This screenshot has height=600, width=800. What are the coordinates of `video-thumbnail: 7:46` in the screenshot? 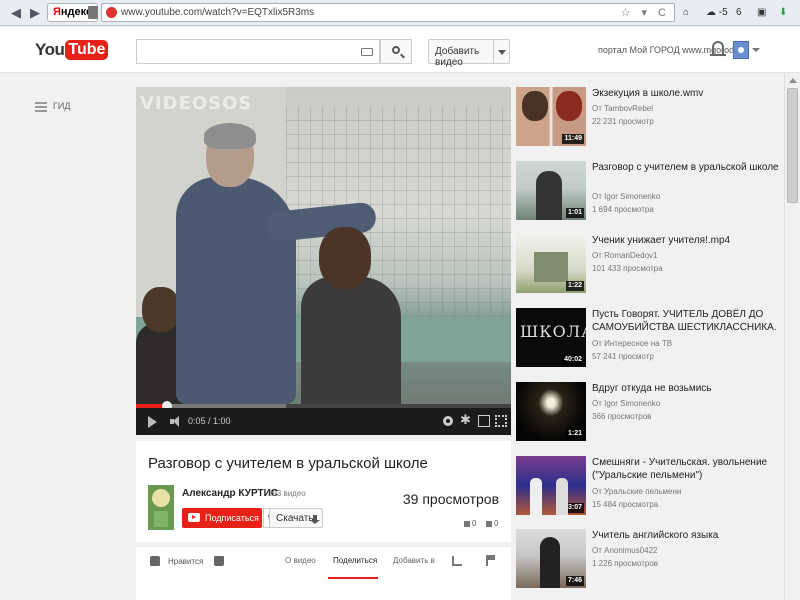 It's located at (551, 558).